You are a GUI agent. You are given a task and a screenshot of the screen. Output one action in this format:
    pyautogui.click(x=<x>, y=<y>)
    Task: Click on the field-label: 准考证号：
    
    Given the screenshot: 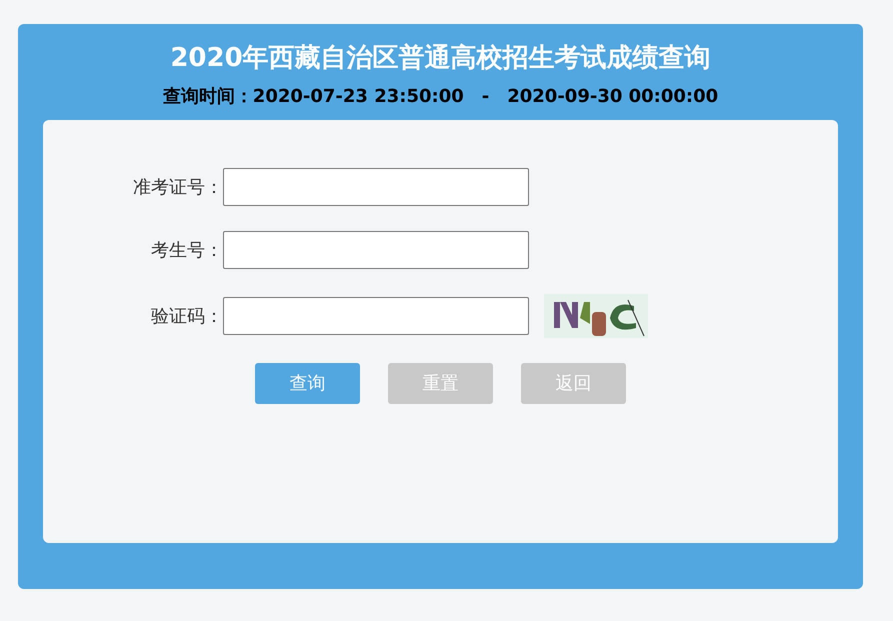 What is the action you would take?
    pyautogui.click(x=177, y=188)
    